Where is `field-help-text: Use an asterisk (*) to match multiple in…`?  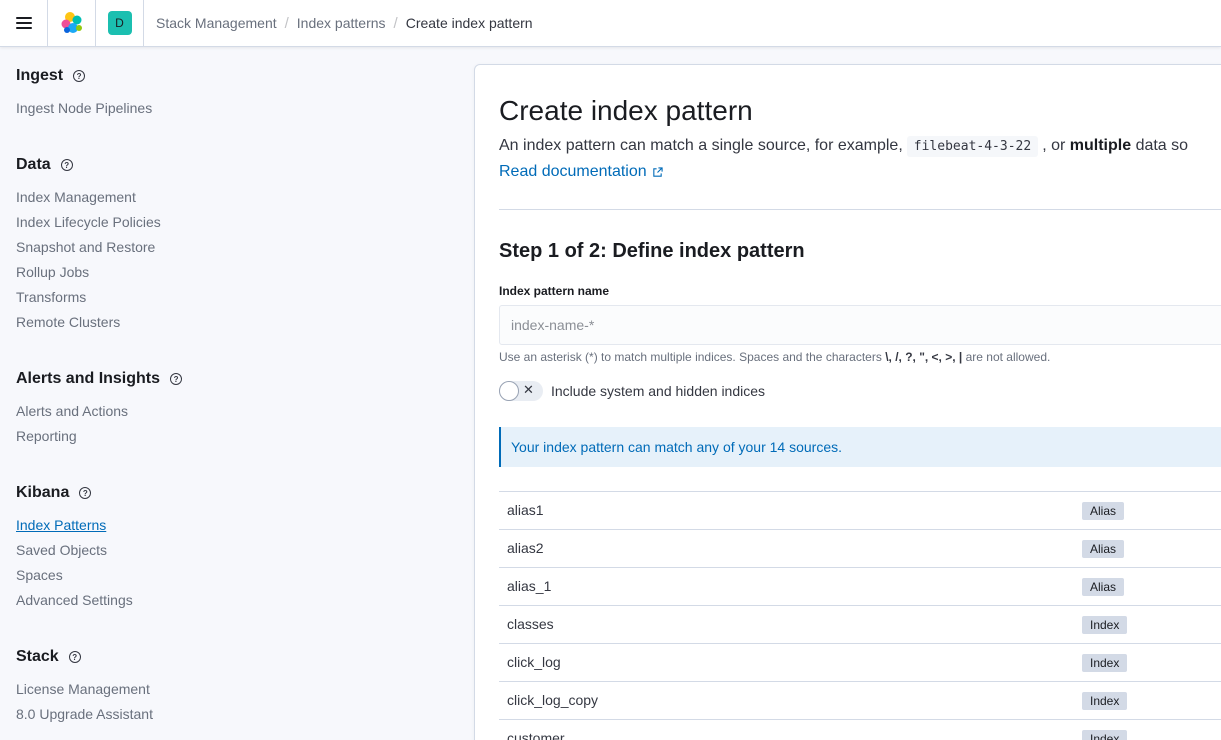 field-help-text: Use an asterisk (*) to match multiple in… is located at coordinates (774, 357).